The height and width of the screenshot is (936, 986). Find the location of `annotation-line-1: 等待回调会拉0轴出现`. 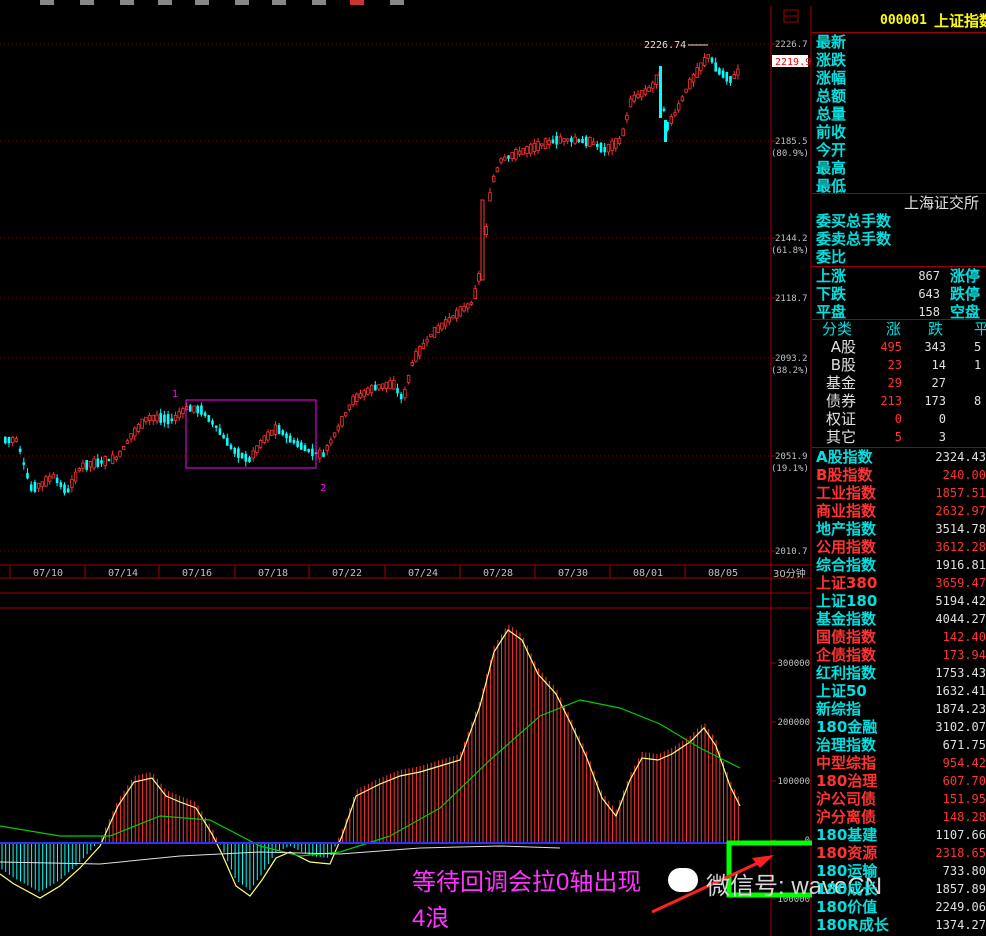

annotation-line-1: 等待回调会拉0轴出现 is located at coordinates (527, 882).